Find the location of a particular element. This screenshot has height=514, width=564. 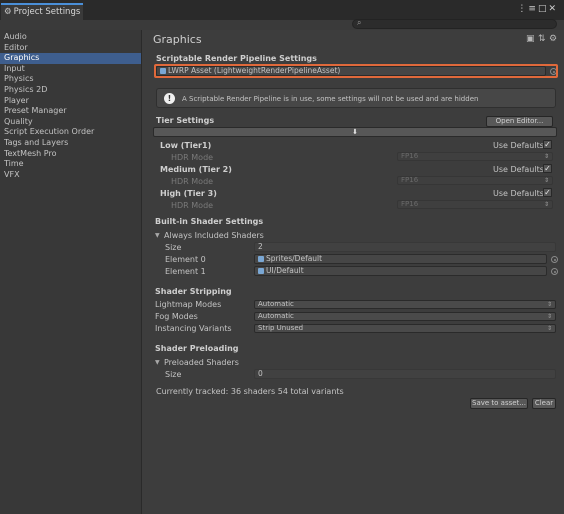

sidebar-item-script-execution-order: Script Execution Order is located at coordinates (70, 132).